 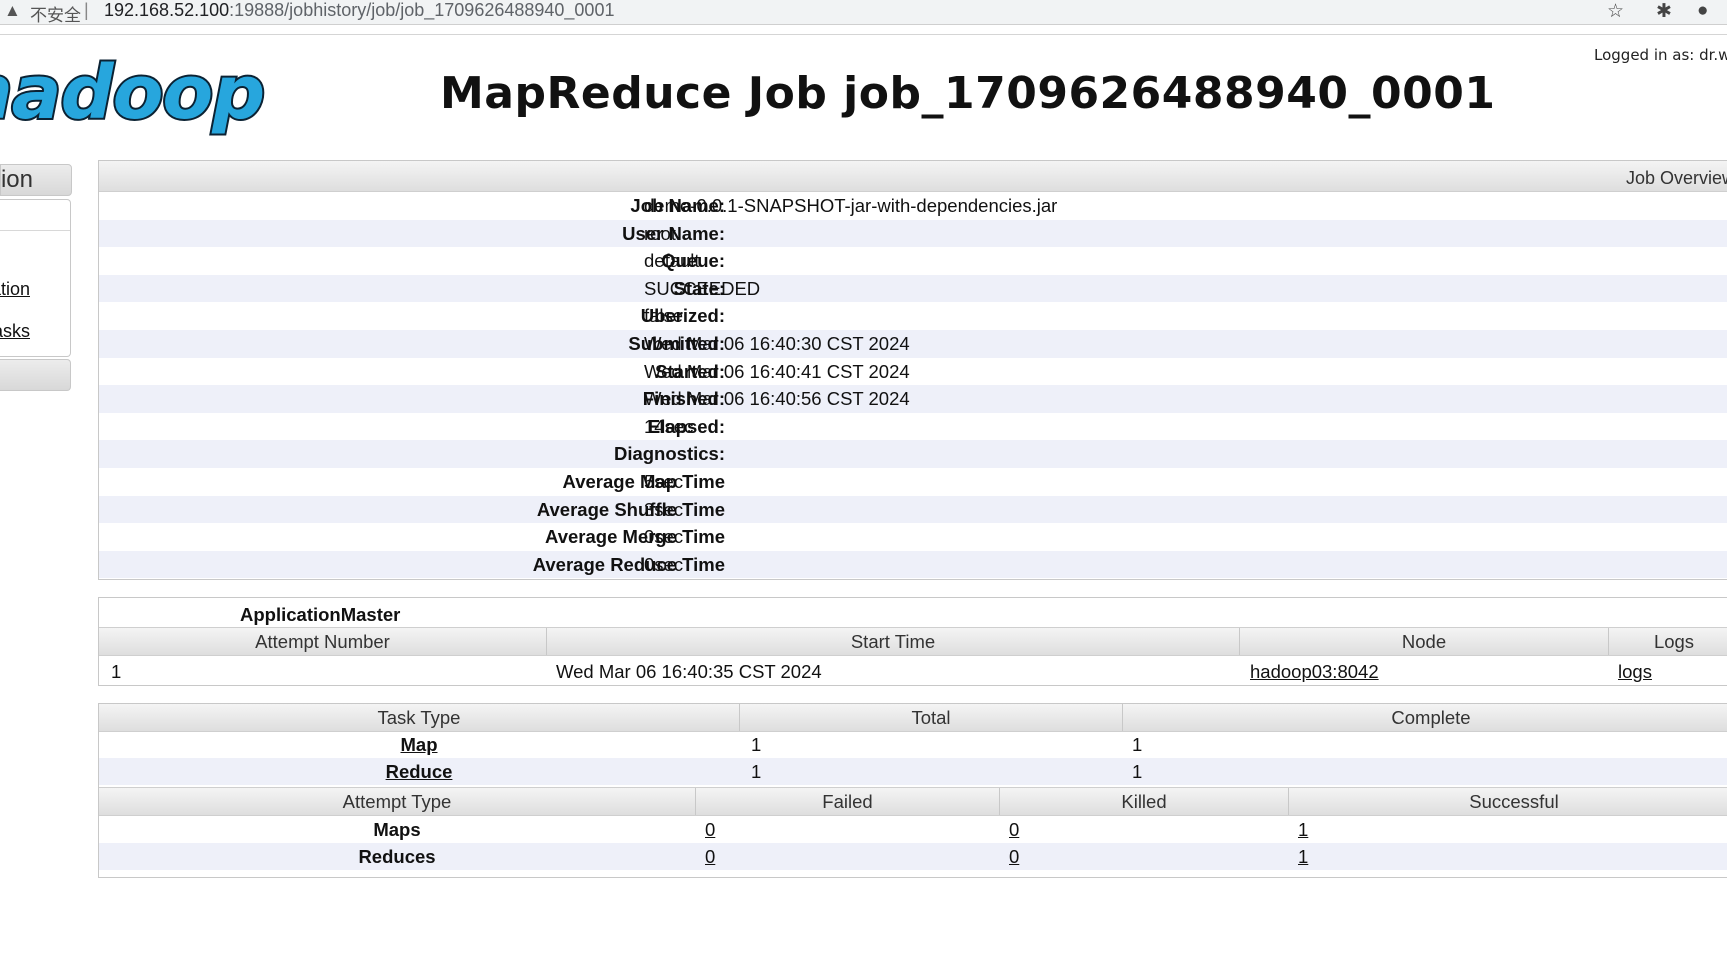 What do you see at coordinates (660, 233) in the screenshot?
I see `overview-value: root` at bounding box center [660, 233].